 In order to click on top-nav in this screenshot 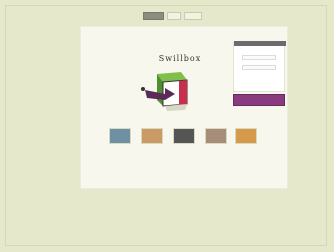, I will do `click(172, 16)`.